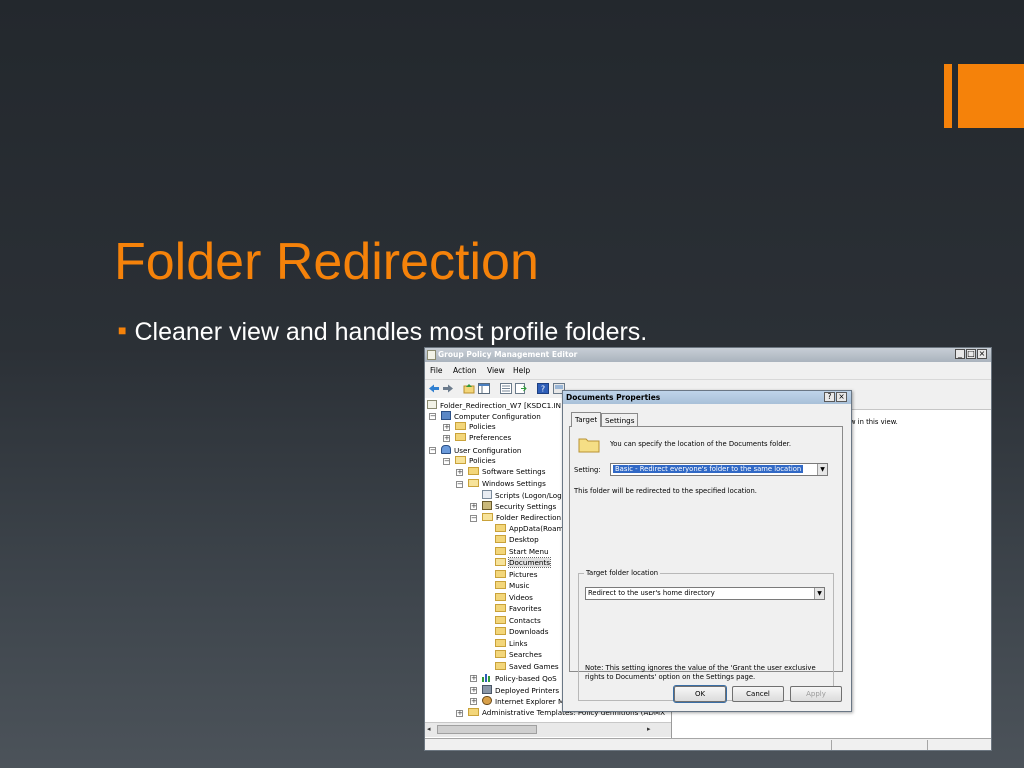 The width and height of the screenshot is (1024, 768). What do you see at coordinates (506, 388) in the screenshot?
I see `properties-icon` at bounding box center [506, 388].